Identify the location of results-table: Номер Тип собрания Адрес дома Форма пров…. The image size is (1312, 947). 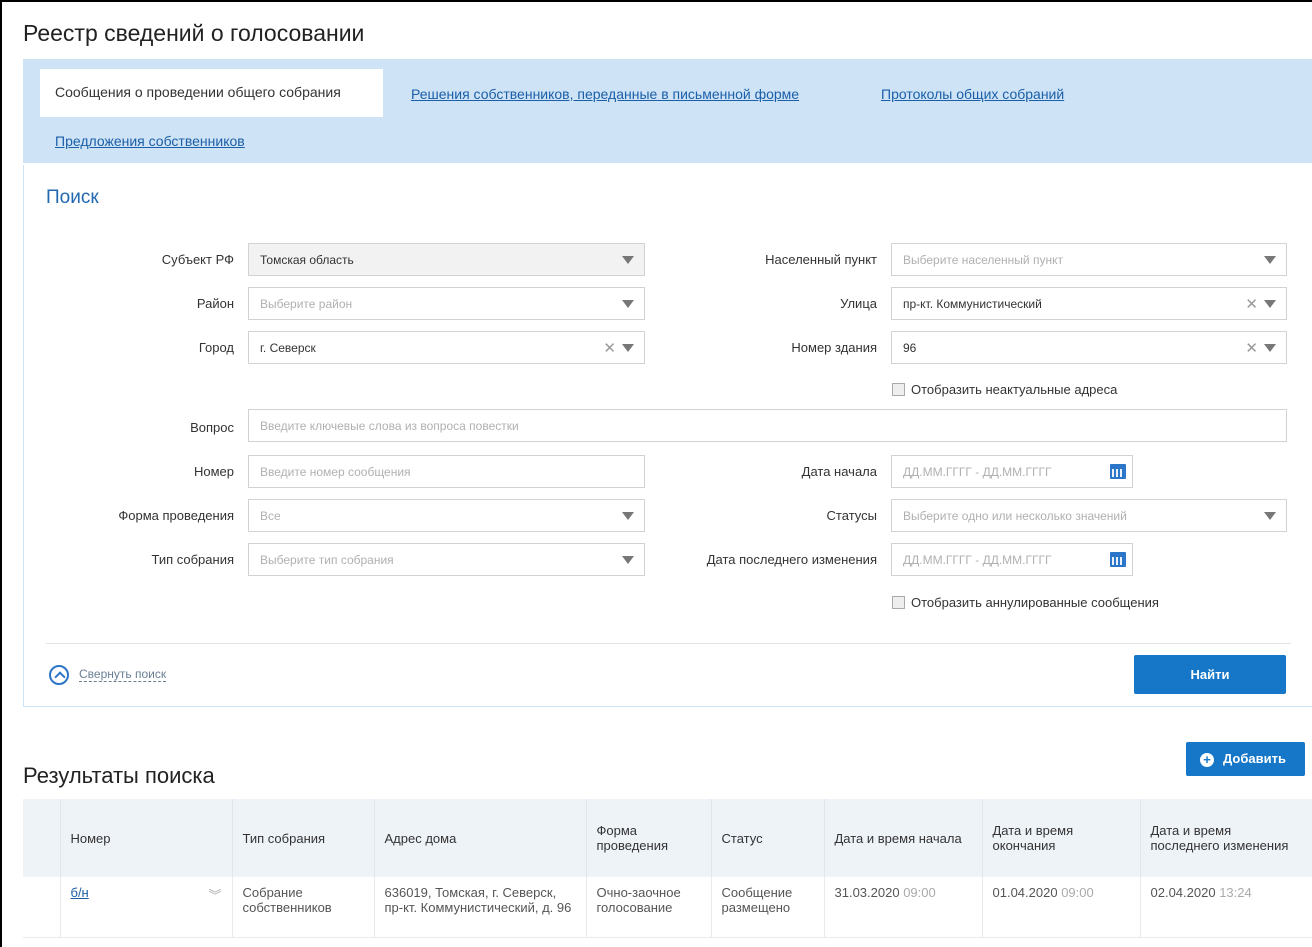
(667, 868).